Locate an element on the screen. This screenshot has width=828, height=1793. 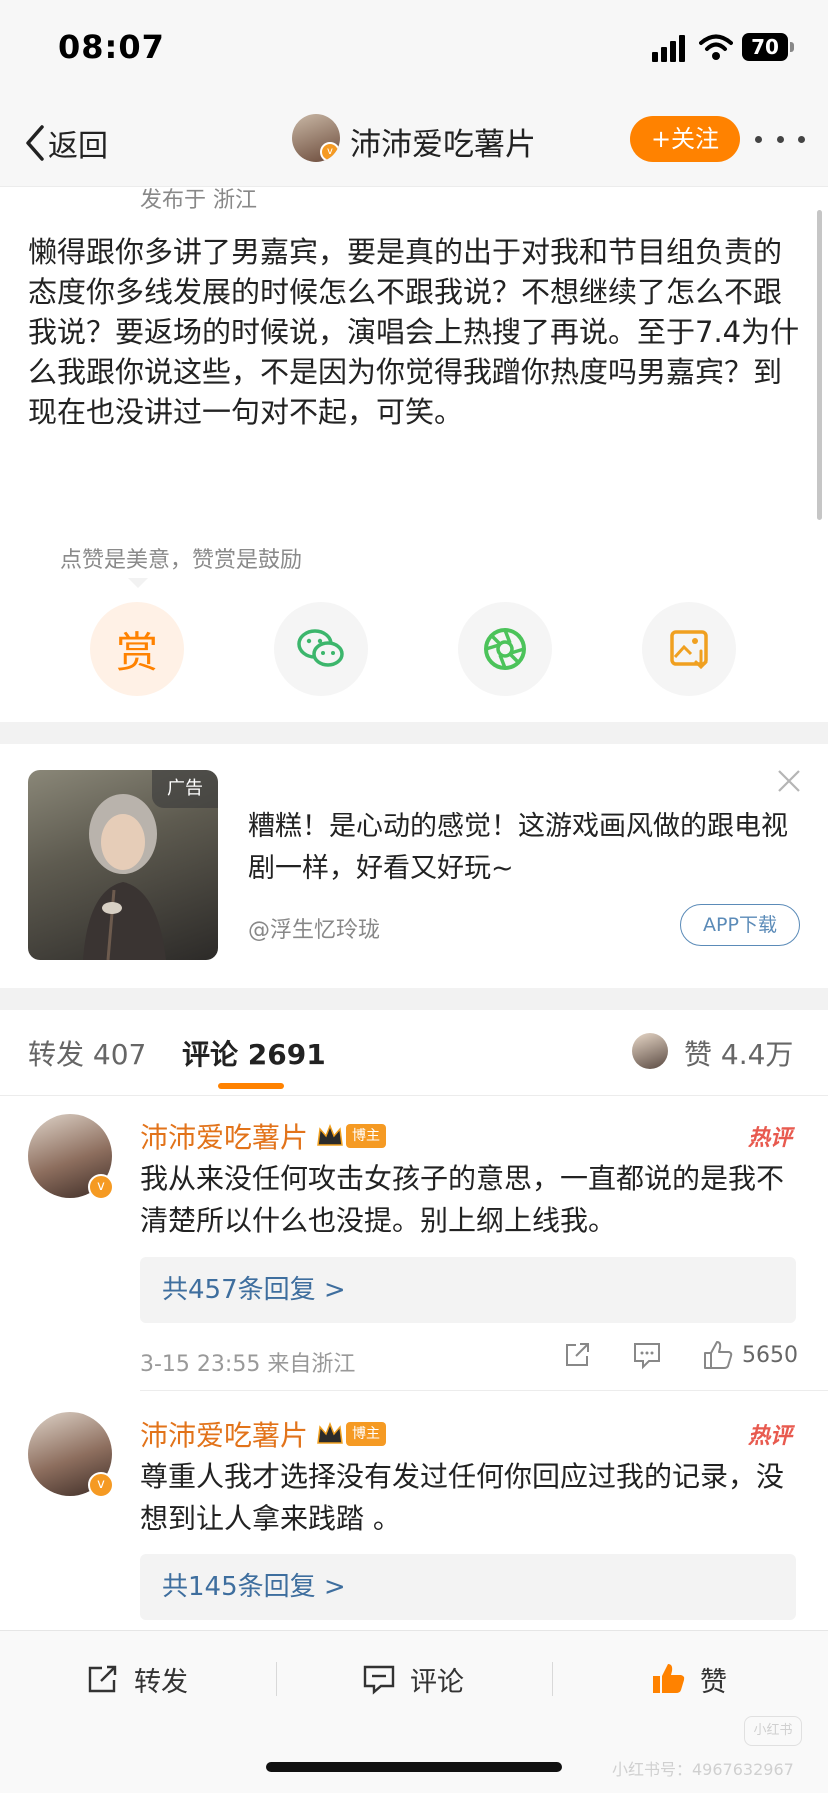
tab-active-indicator is located at coordinates (251, 1086).